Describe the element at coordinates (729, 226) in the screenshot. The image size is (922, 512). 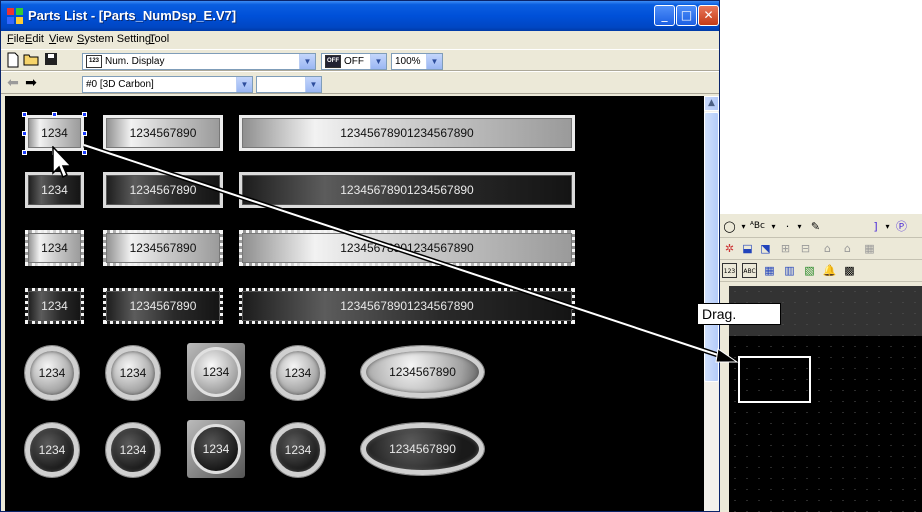
I see `circle-tool-icon: ◯` at that location.